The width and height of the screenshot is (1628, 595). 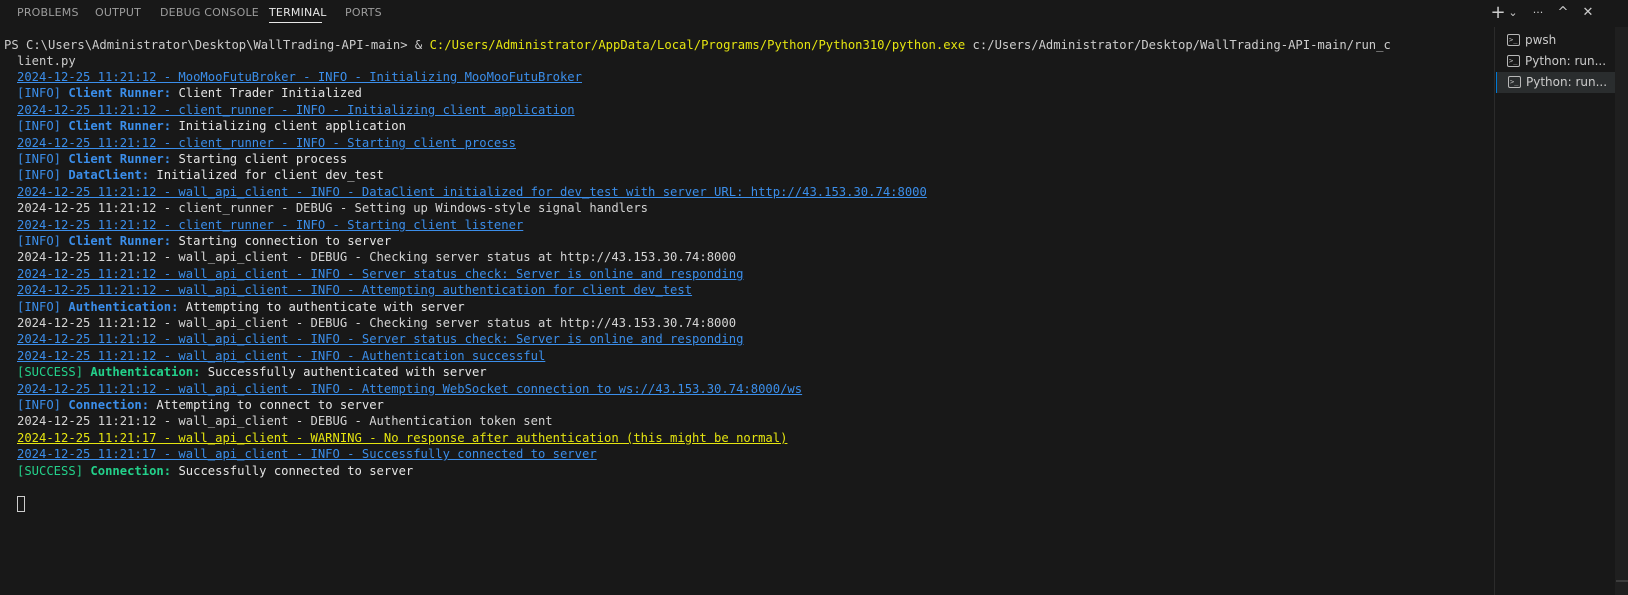 I want to click on tab-ports: PORTS, so click(x=363, y=12).